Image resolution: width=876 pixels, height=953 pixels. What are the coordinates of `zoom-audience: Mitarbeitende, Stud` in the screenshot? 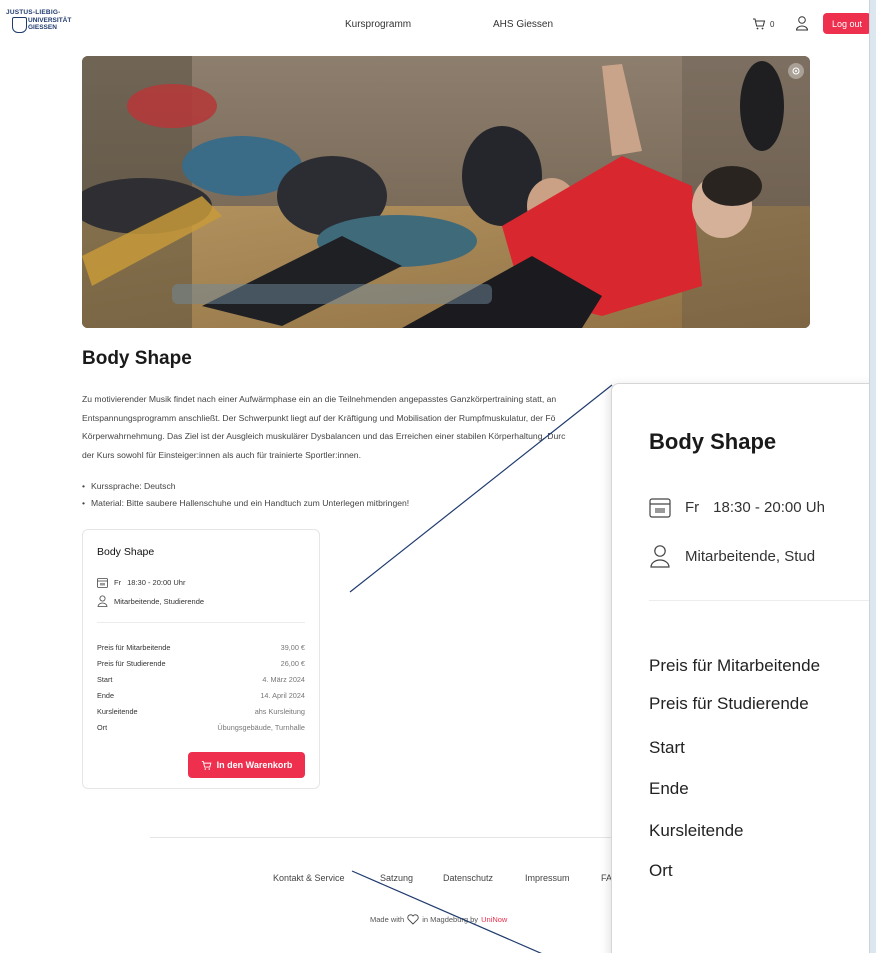 It's located at (750, 556).